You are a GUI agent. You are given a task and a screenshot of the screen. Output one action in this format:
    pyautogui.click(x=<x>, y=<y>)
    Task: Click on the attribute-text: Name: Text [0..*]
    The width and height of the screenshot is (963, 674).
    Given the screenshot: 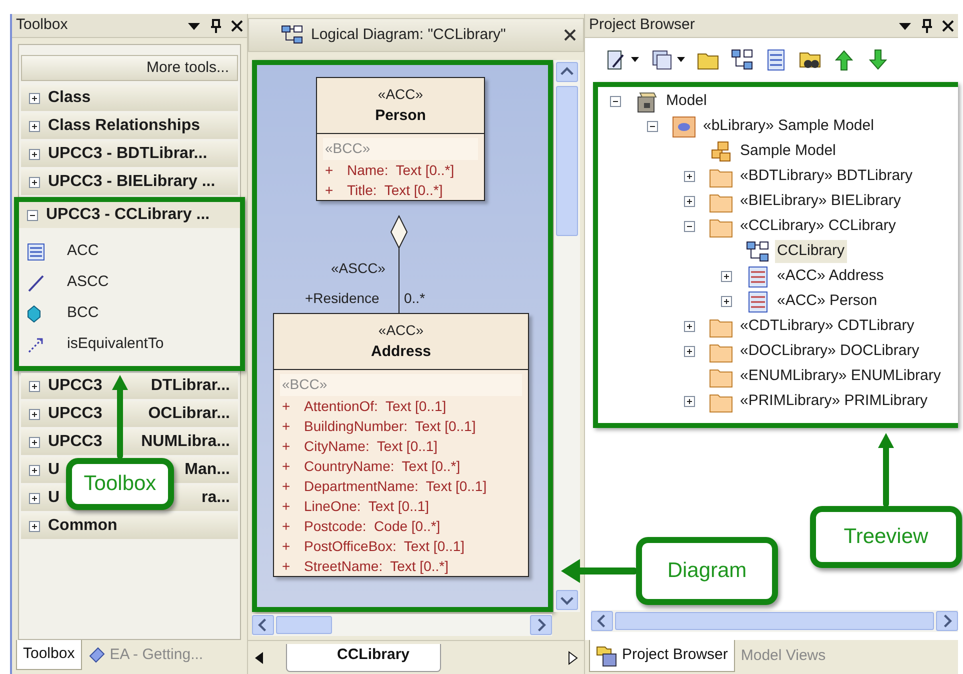 What is the action you would take?
    pyautogui.click(x=400, y=170)
    